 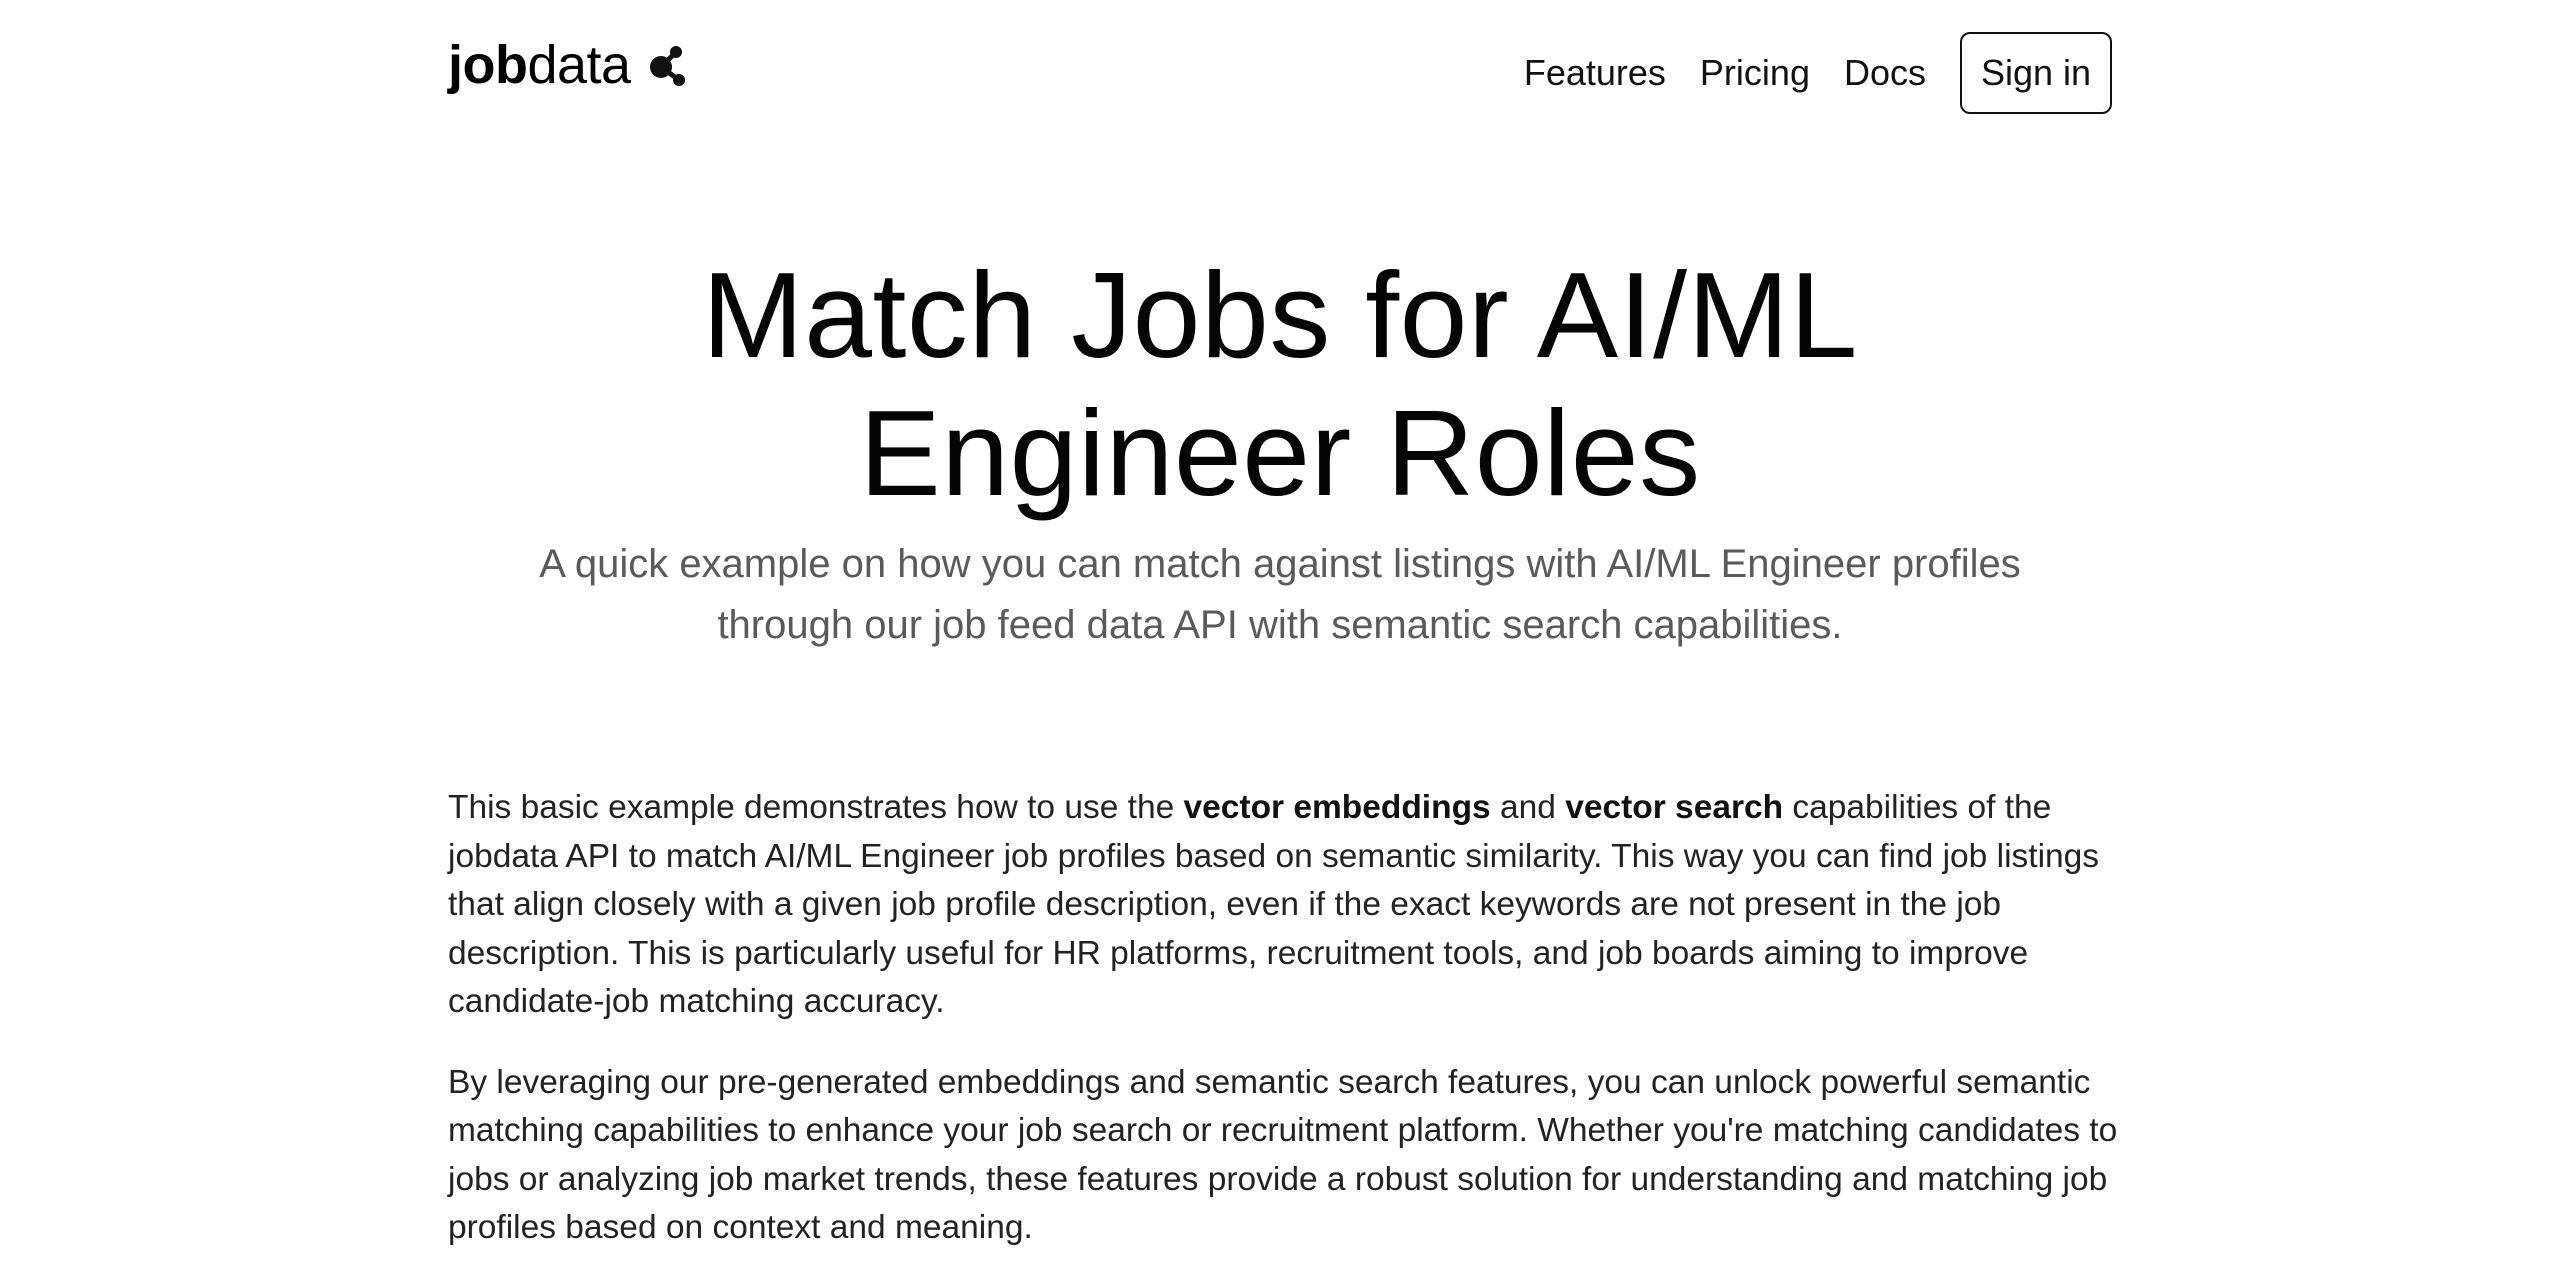 I want to click on p1-bold-search: vector search, so click(x=1674, y=807).